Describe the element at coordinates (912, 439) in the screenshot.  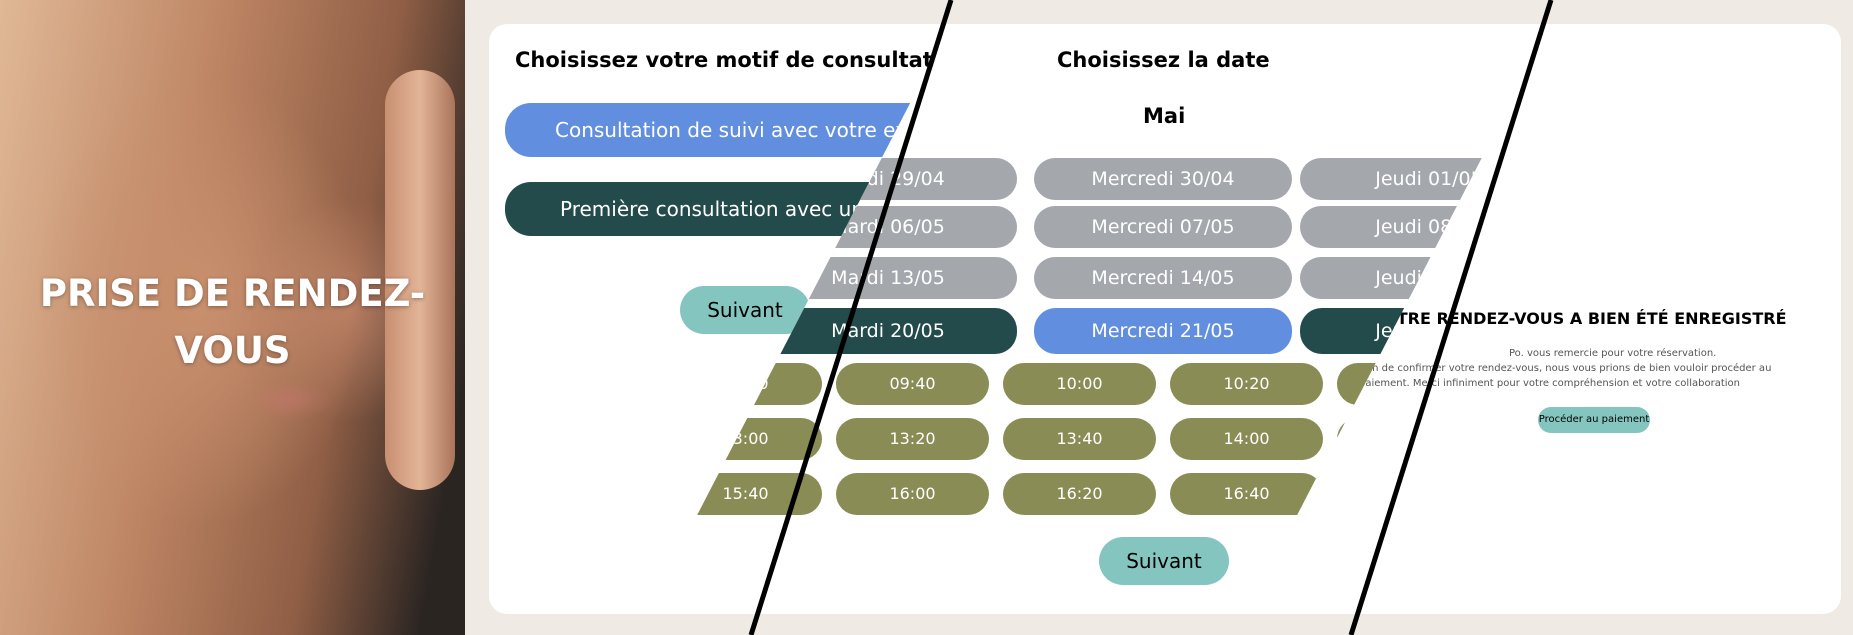
I see `time-slot: 13:20` at that location.